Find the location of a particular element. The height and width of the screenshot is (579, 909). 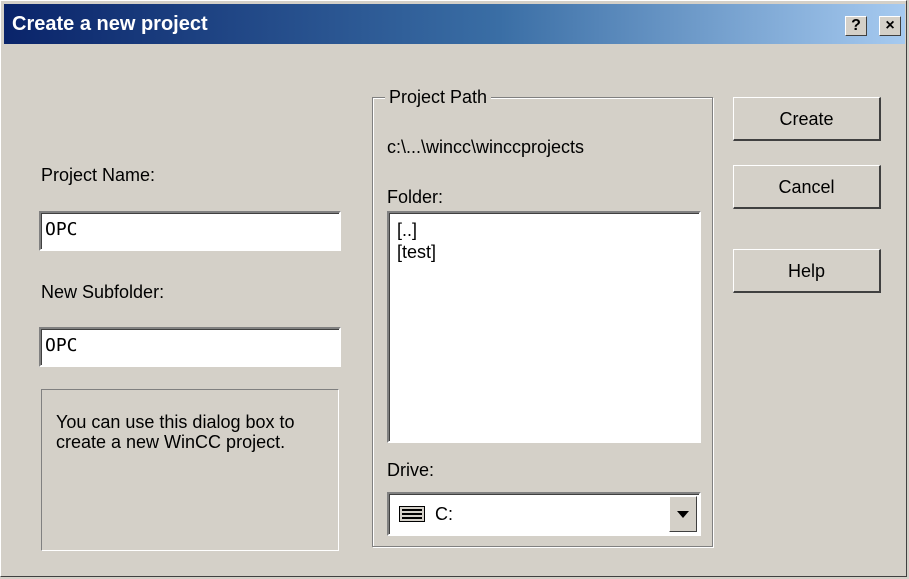

list-item: [test] is located at coordinates (544, 252).